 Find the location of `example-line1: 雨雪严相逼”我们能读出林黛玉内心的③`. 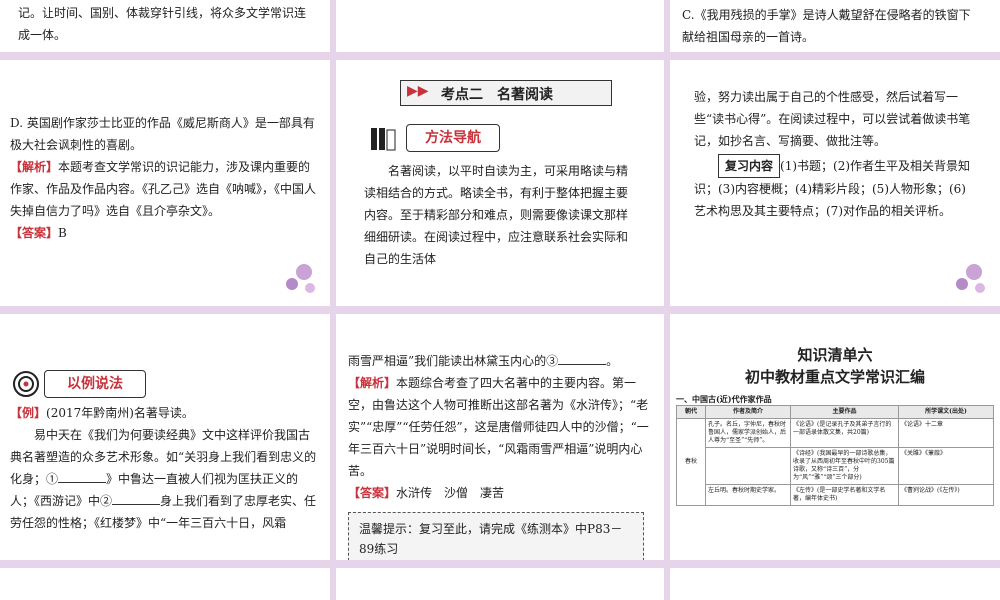

example-line1: 雨雪严相逼”我们能读出林黛玉内心的③ is located at coordinates (453, 361).